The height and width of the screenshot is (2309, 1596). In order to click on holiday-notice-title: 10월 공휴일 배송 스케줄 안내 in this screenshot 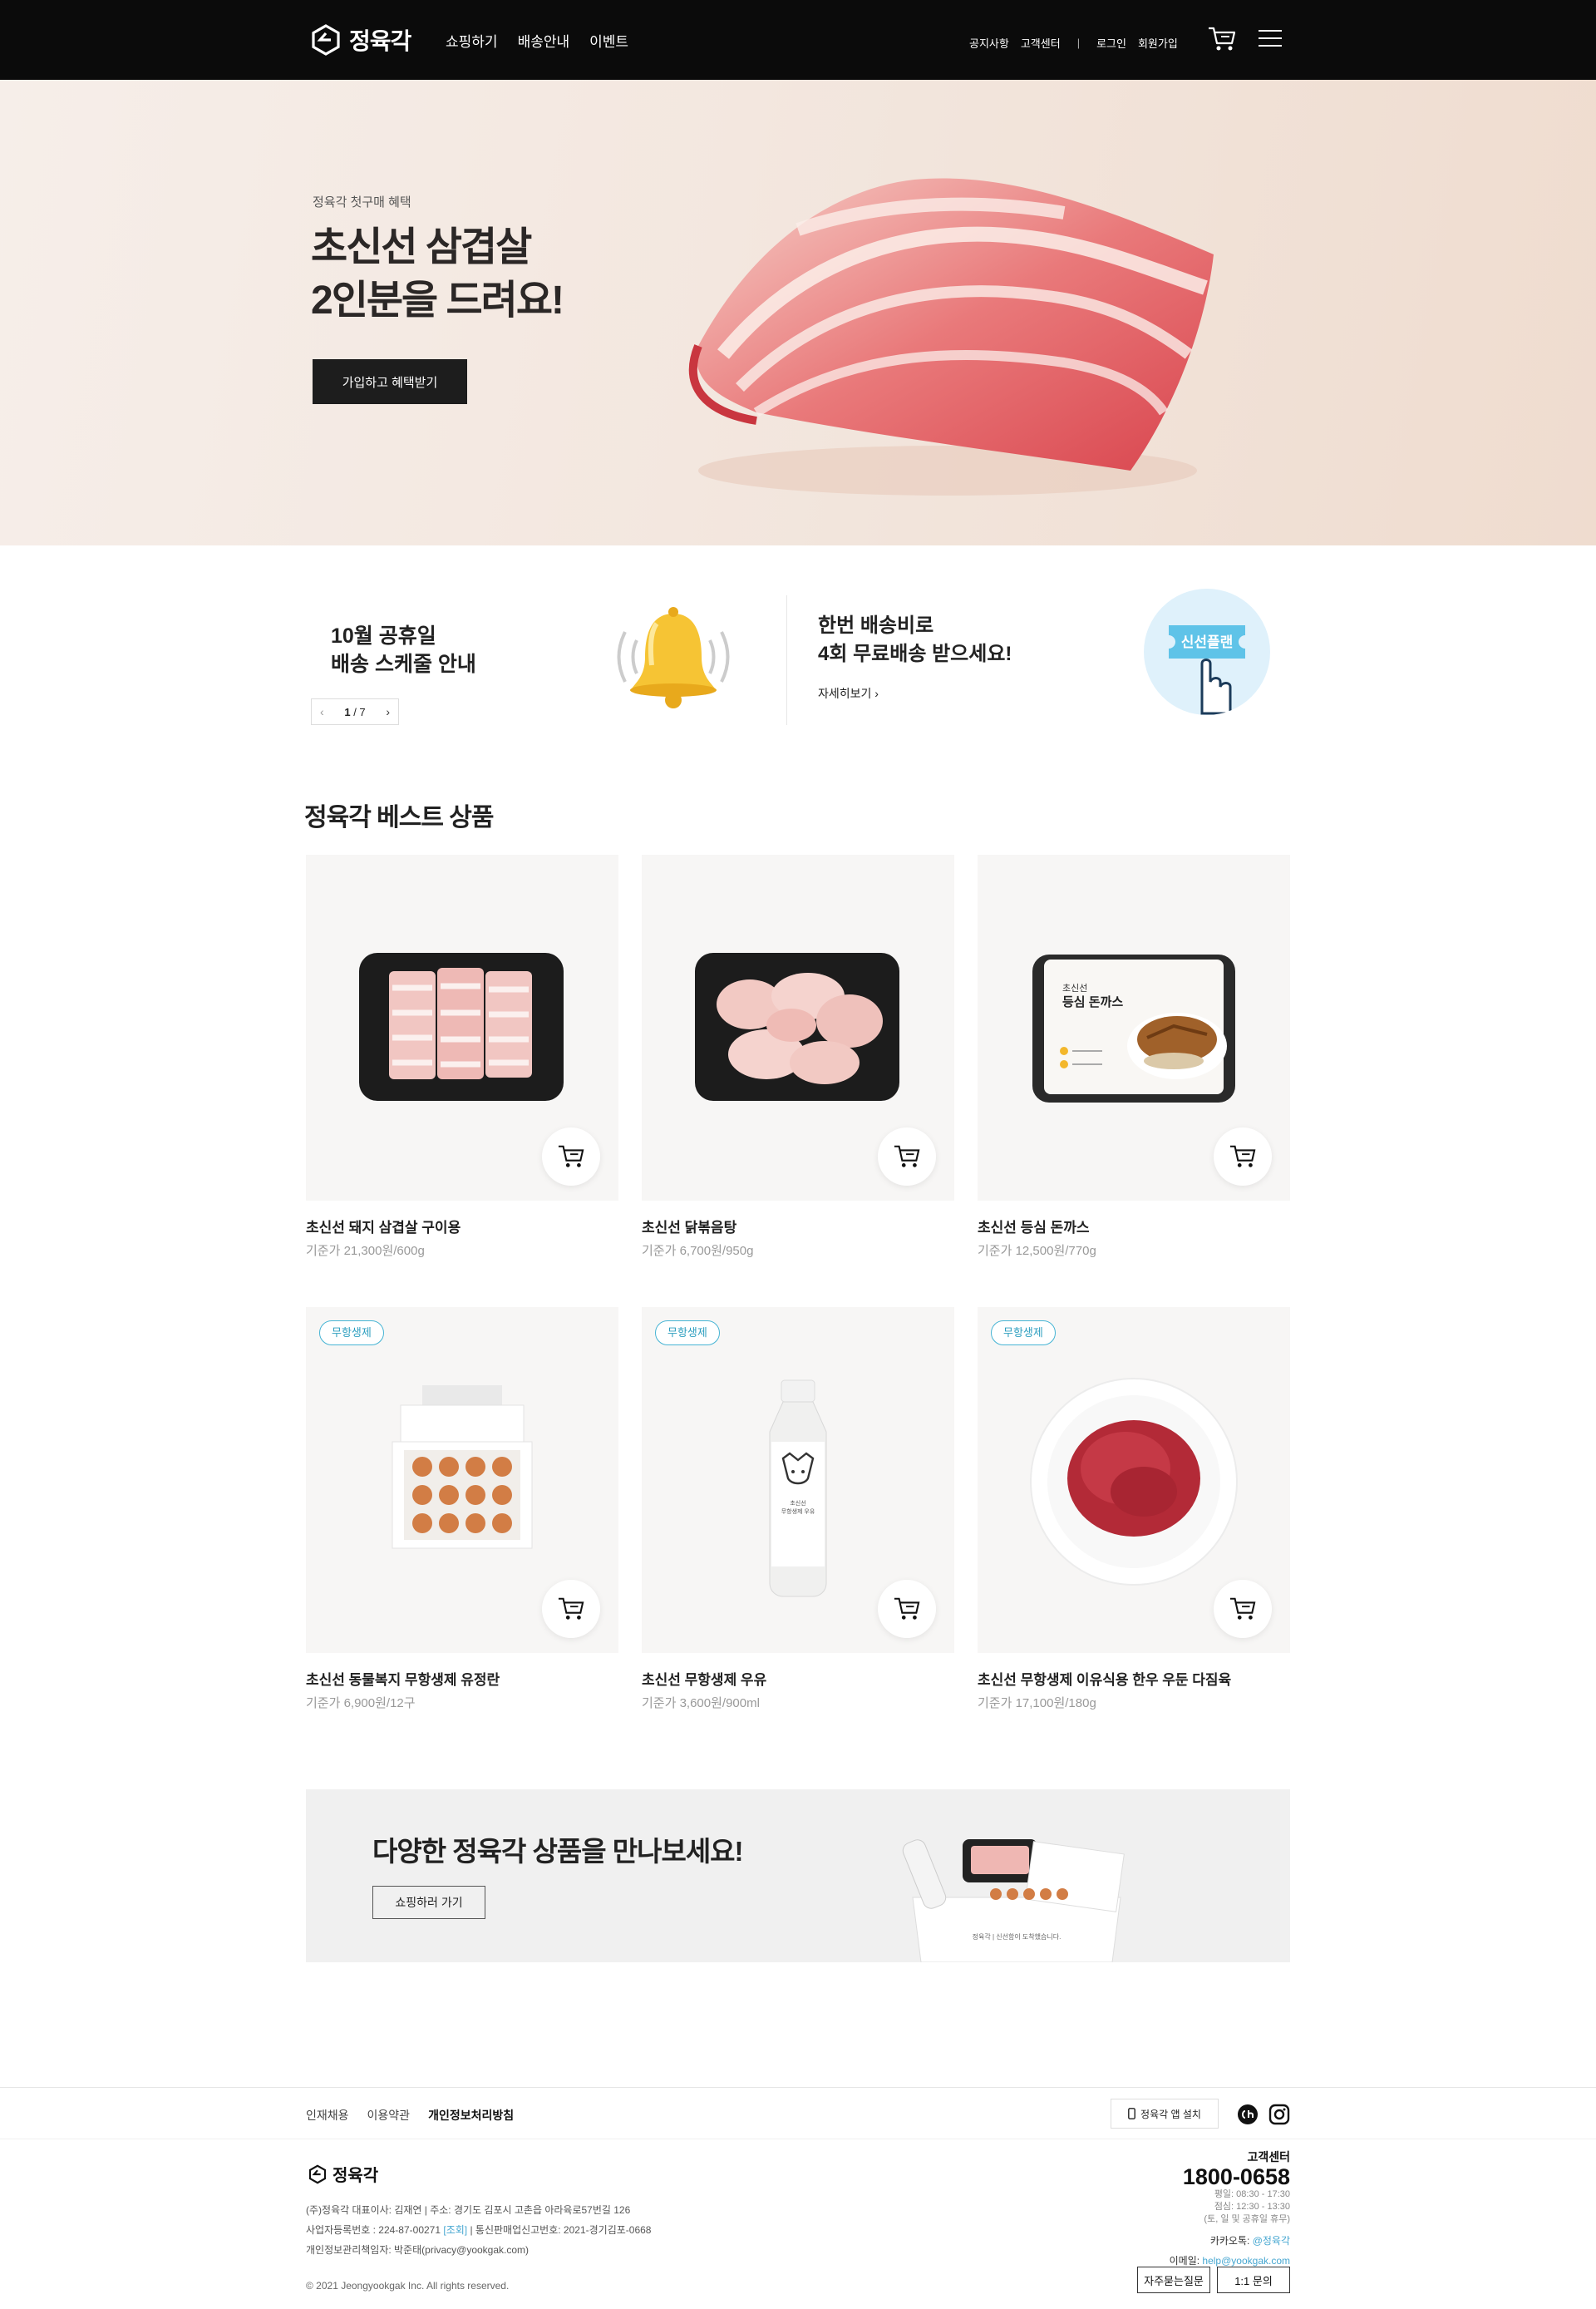, I will do `click(403, 650)`.